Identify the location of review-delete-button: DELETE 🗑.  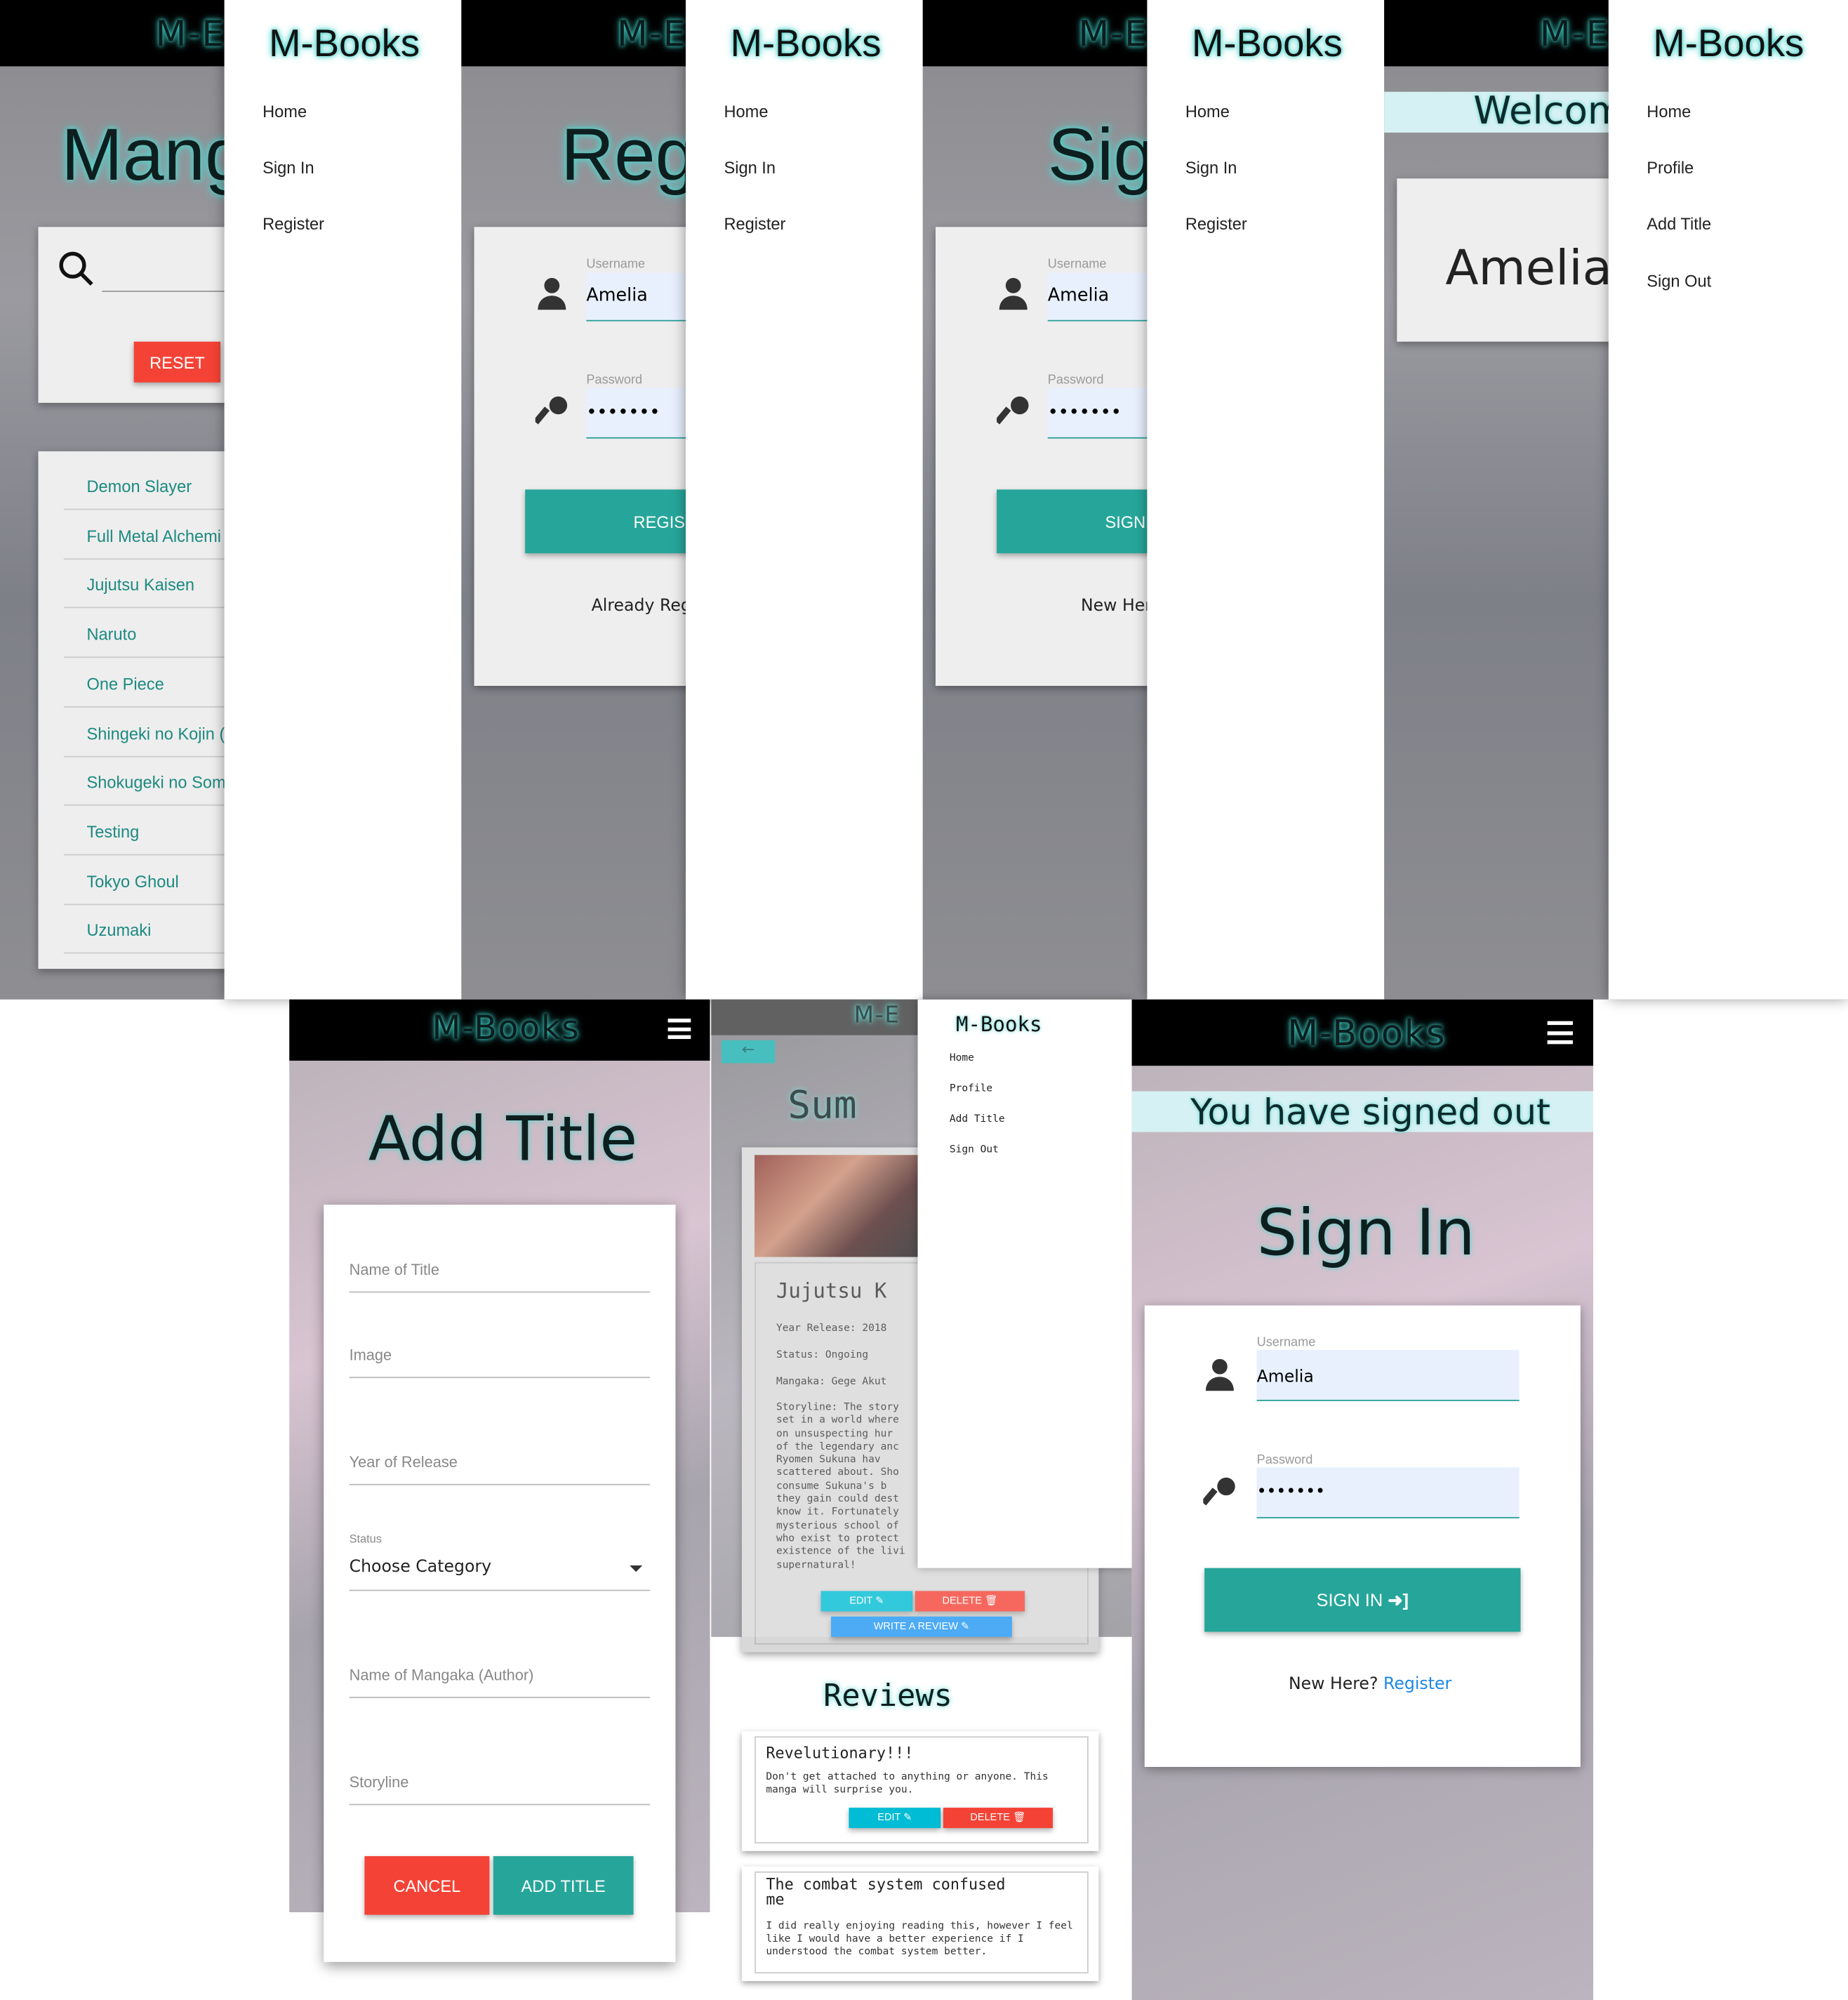
(998, 1818).